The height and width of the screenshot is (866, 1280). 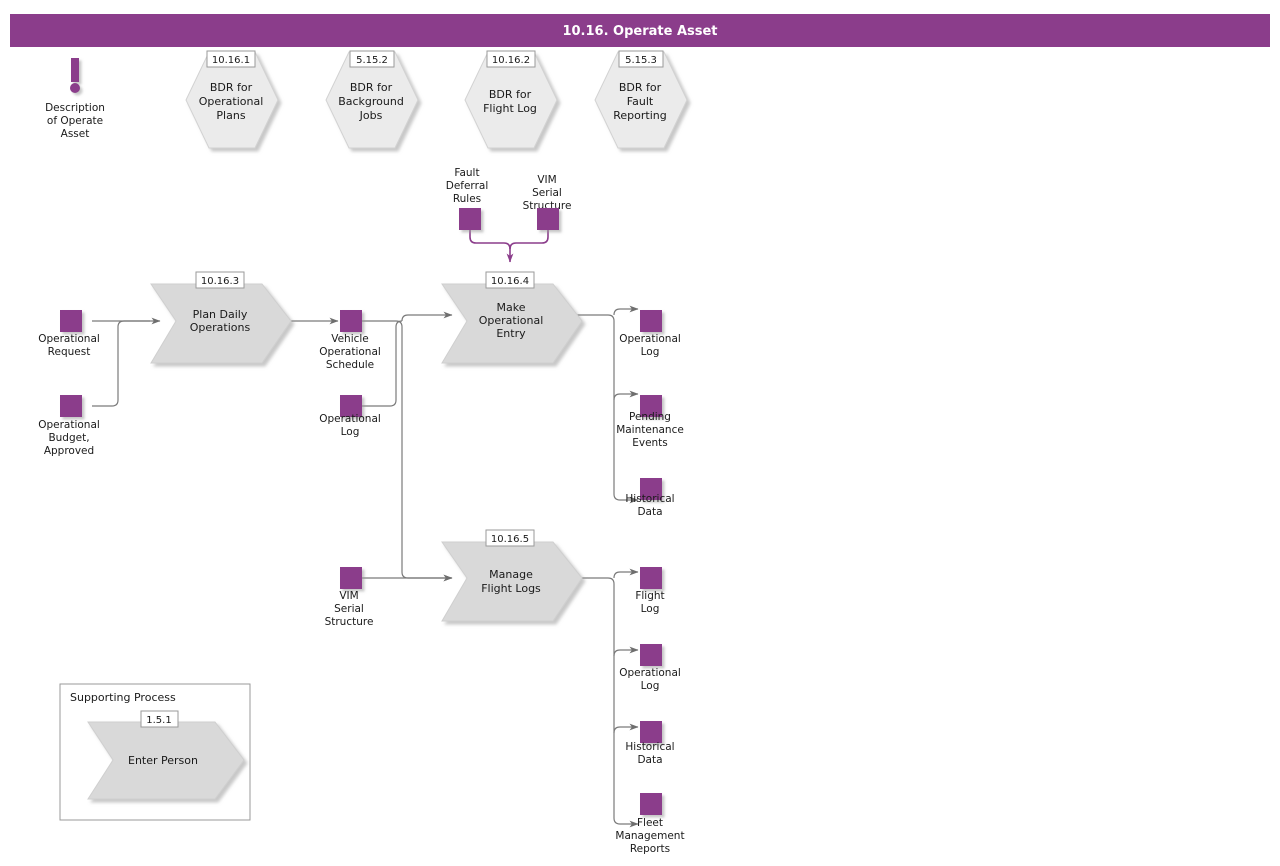 I want to click on object-label-line3: Reports, so click(x=650, y=849).